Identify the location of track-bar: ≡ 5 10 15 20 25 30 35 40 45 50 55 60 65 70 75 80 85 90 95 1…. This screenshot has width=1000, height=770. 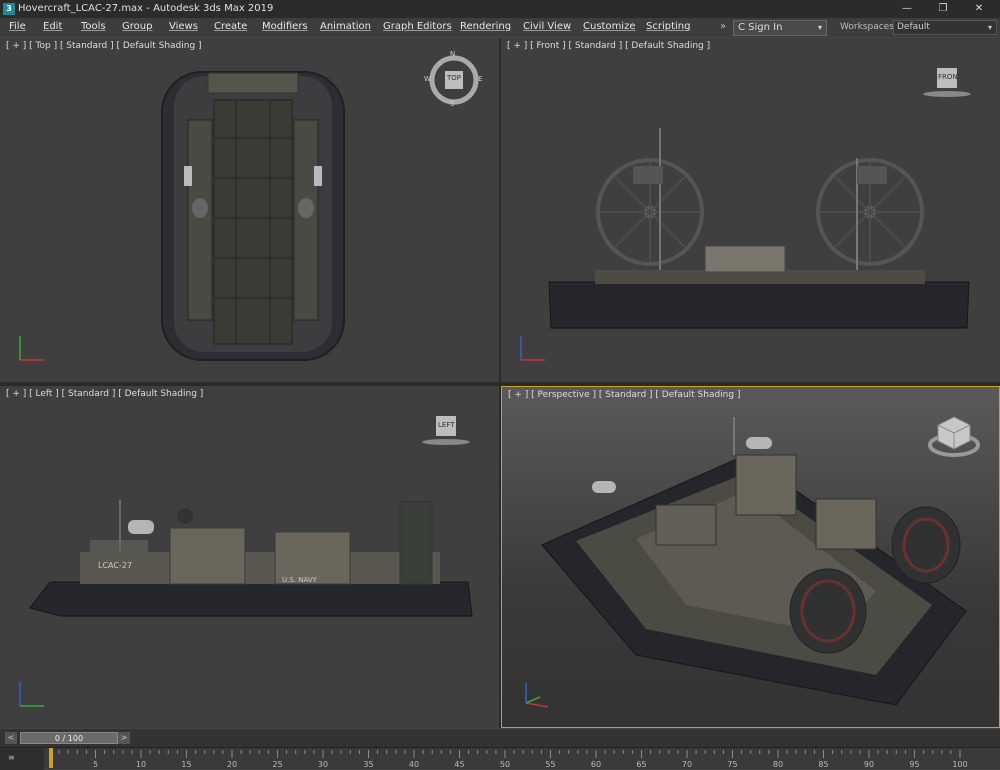
(500, 758).